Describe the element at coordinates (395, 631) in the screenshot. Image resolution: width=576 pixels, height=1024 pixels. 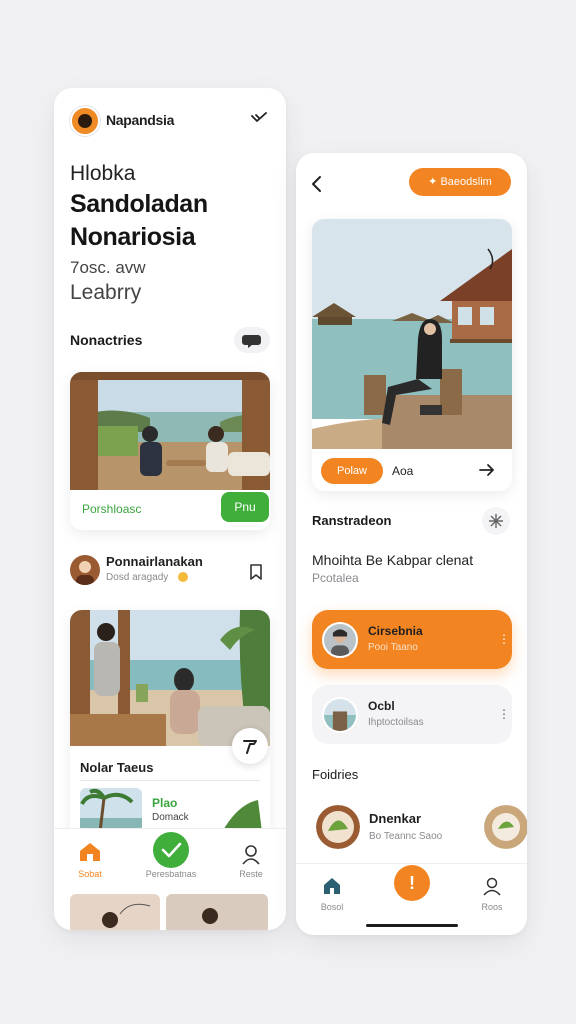
I see `list-item-name: Cirsebnia` at that location.